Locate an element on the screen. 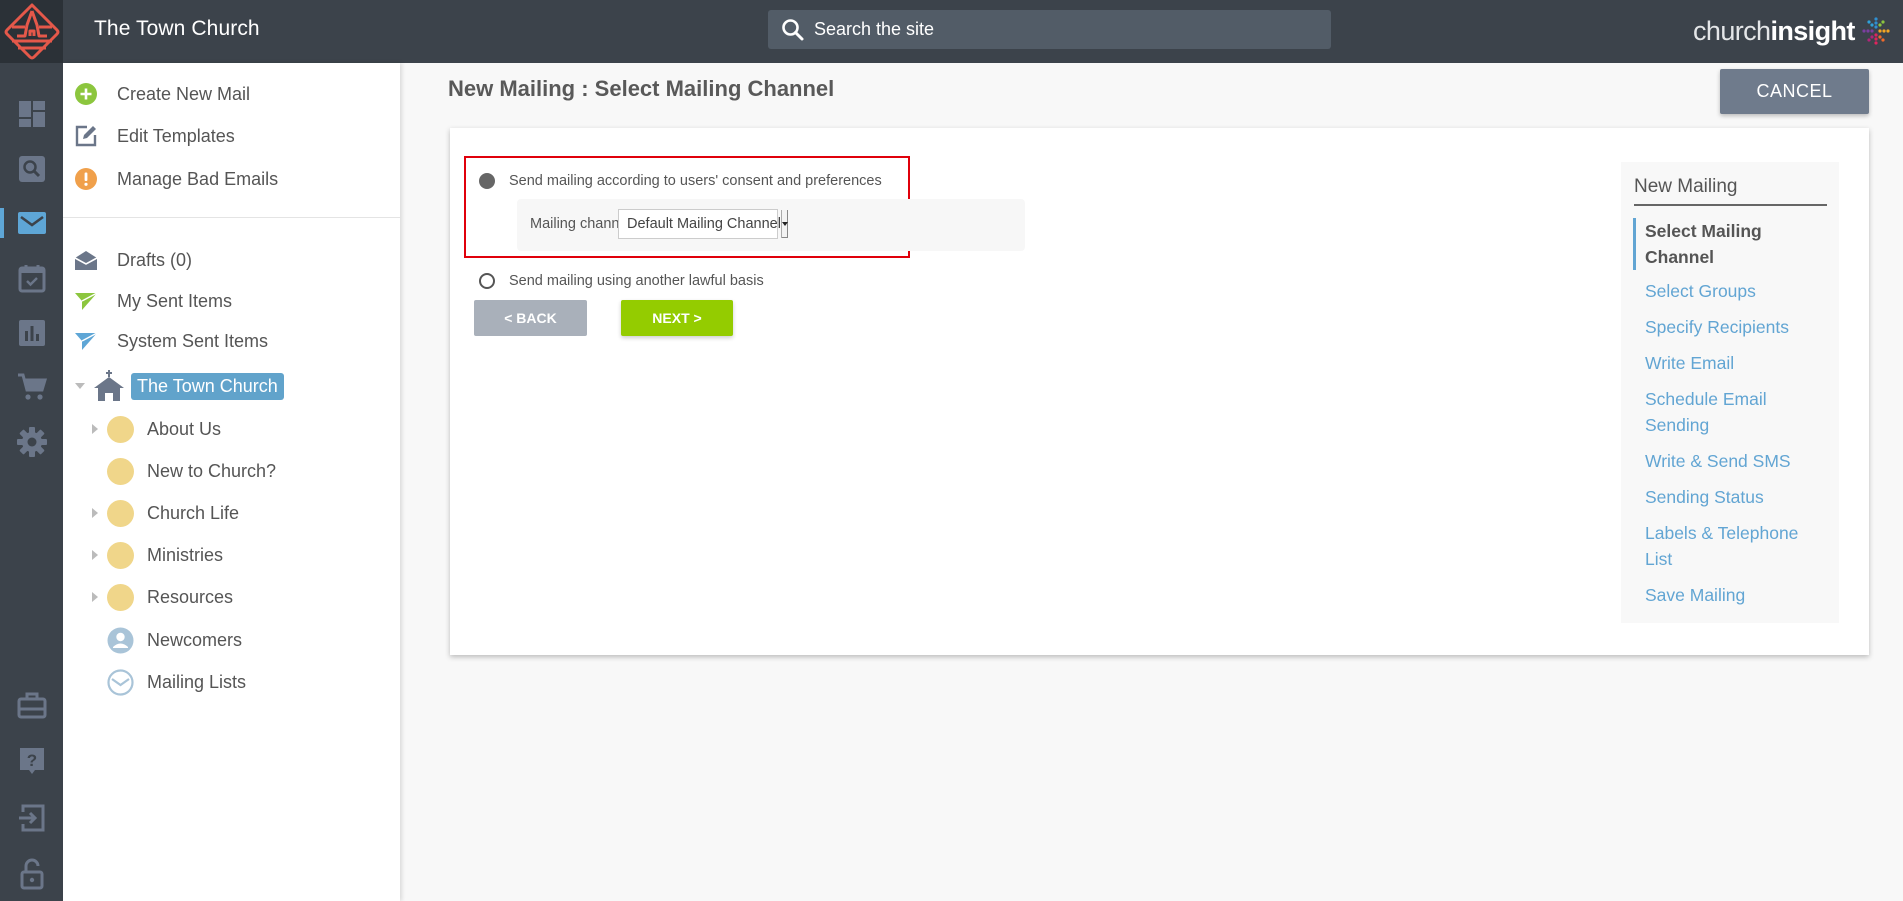  tree-item-about-us: About Us is located at coordinates (154, 429).